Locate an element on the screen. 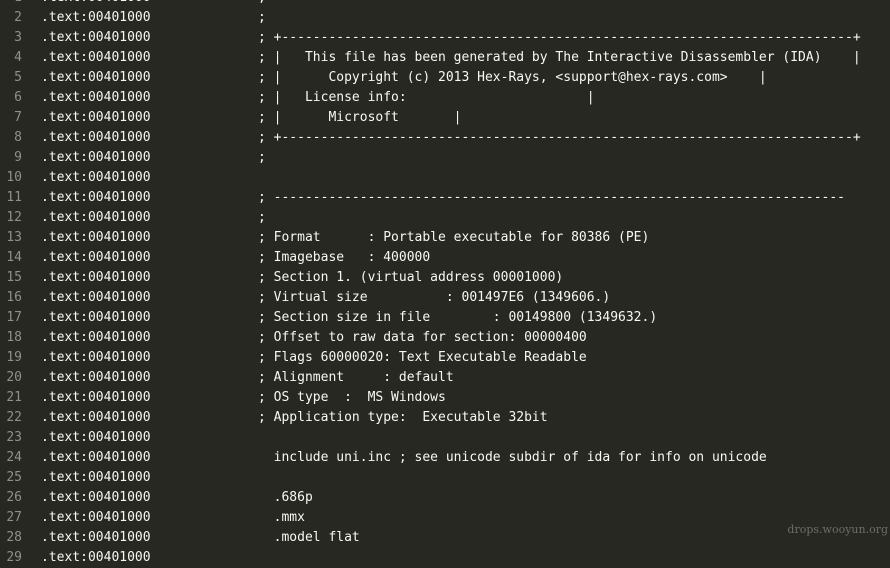  line-number: 24 is located at coordinates (14, 457).